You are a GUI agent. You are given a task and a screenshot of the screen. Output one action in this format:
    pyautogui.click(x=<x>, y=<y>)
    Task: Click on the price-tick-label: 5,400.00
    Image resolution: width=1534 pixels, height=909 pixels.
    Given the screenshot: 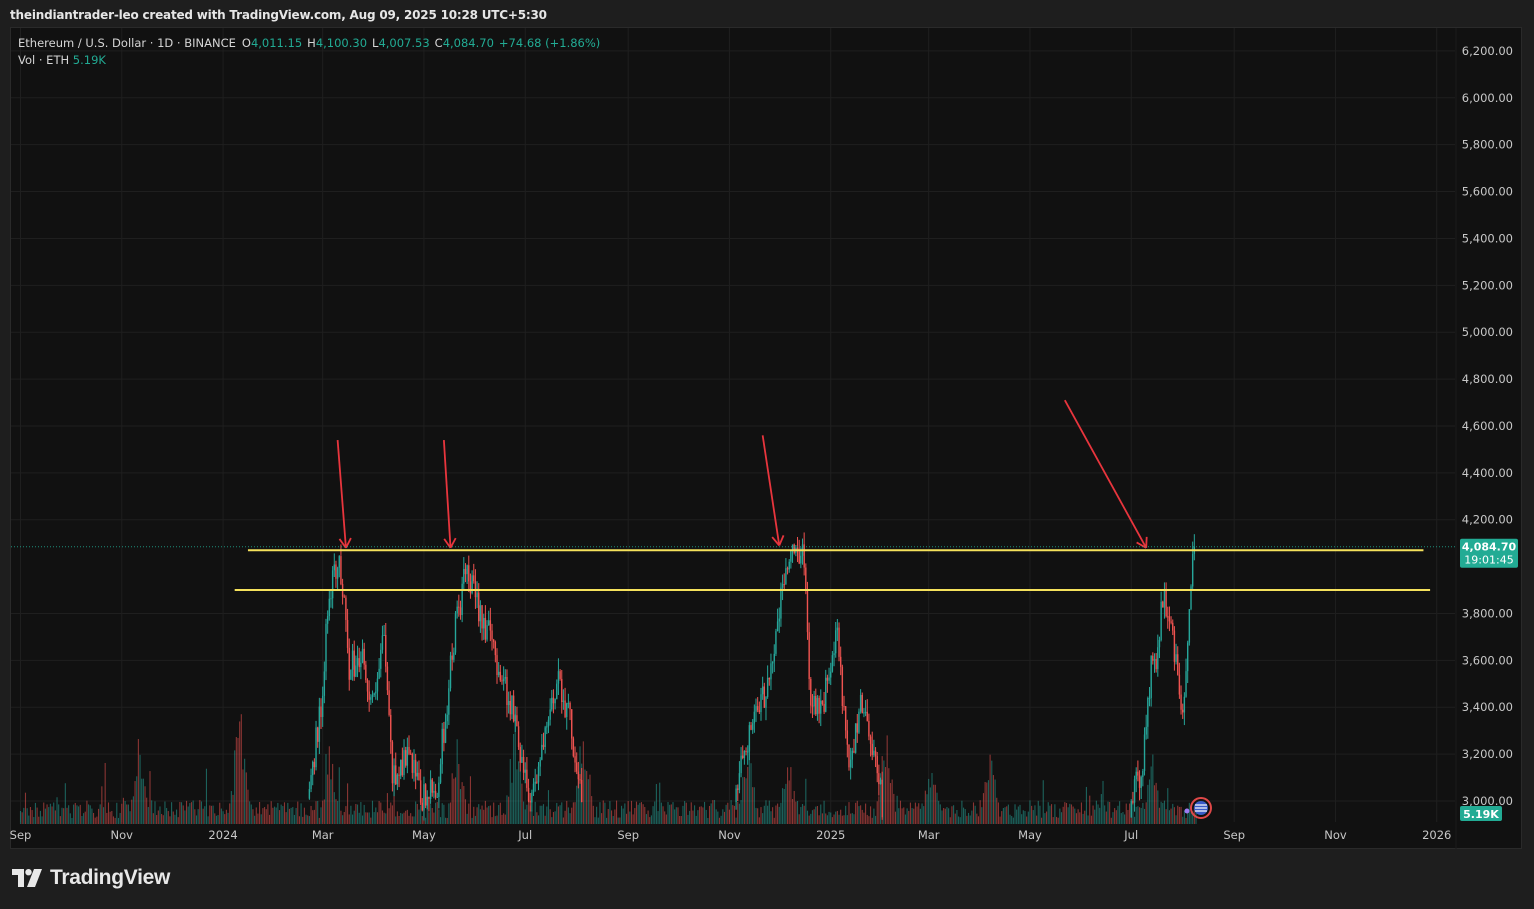 What is the action you would take?
    pyautogui.click(x=1487, y=238)
    